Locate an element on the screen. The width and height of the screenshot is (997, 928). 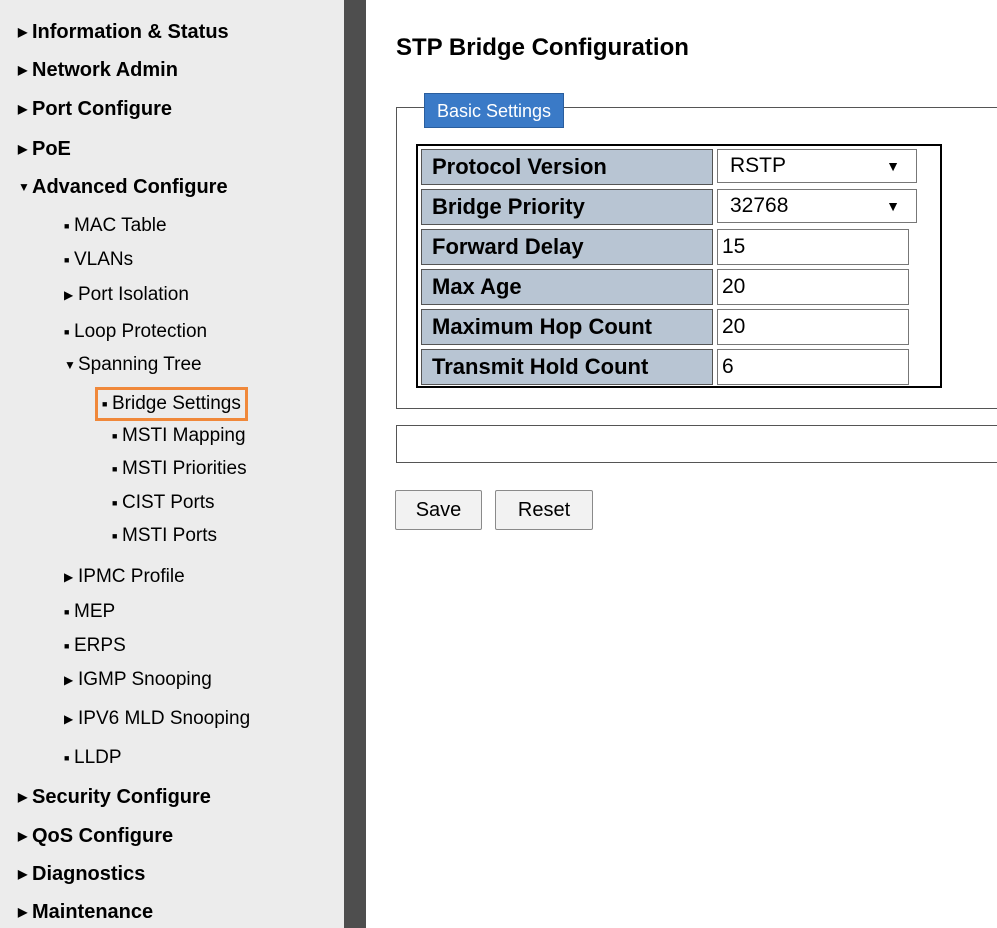
nav-port-configure: ▶ Port Configure is located at coordinates (95, 109).